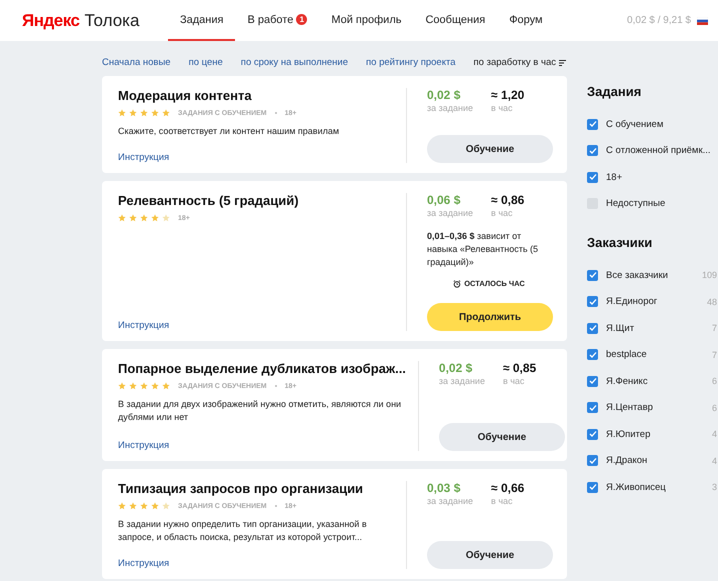 The height and width of the screenshot is (581, 718). What do you see at coordinates (652, 328) in the screenshot?
I see `checkbox-row: Я.Щит 7` at bounding box center [652, 328].